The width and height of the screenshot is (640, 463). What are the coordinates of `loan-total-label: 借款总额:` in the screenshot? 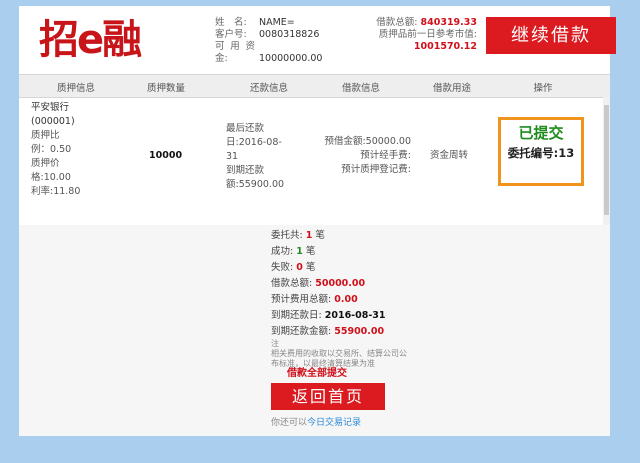 It's located at (397, 22).